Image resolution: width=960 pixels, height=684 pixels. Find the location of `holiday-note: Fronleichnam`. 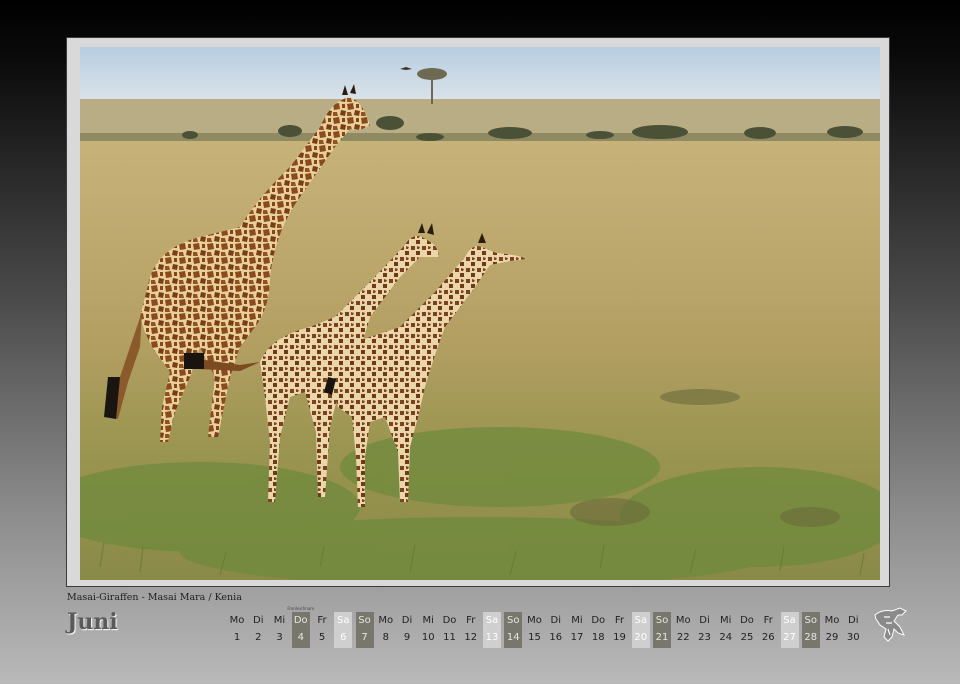

holiday-note: Fronleichnam is located at coordinates (301, 608).